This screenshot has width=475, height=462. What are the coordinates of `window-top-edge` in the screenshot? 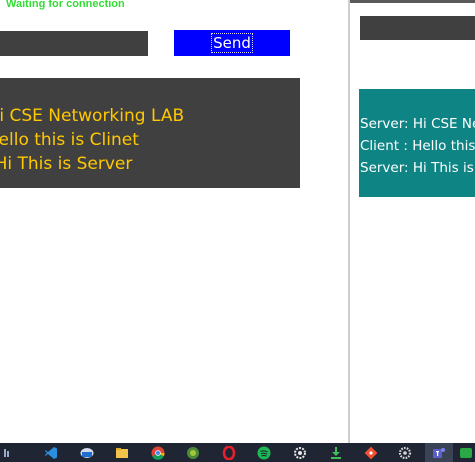 It's located at (412, 1).